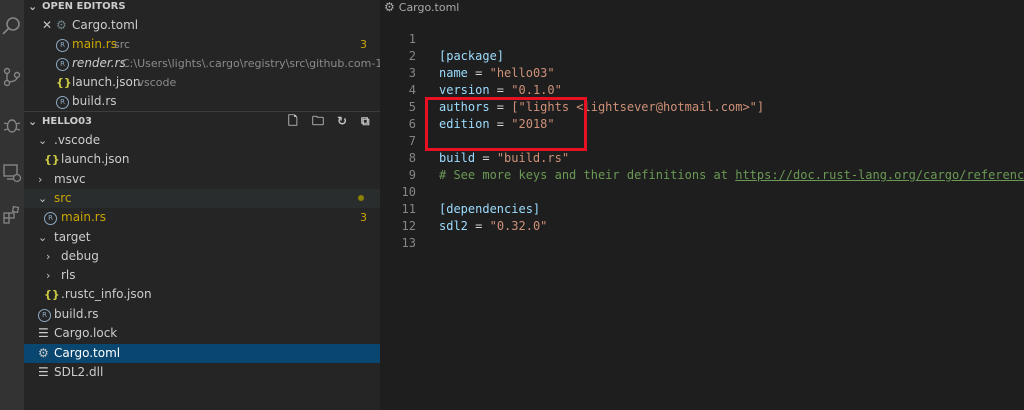  What do you see at coordinates (72, 237) in the screenshot?
I see `tree-label: target` at bounding box center [72, 237].